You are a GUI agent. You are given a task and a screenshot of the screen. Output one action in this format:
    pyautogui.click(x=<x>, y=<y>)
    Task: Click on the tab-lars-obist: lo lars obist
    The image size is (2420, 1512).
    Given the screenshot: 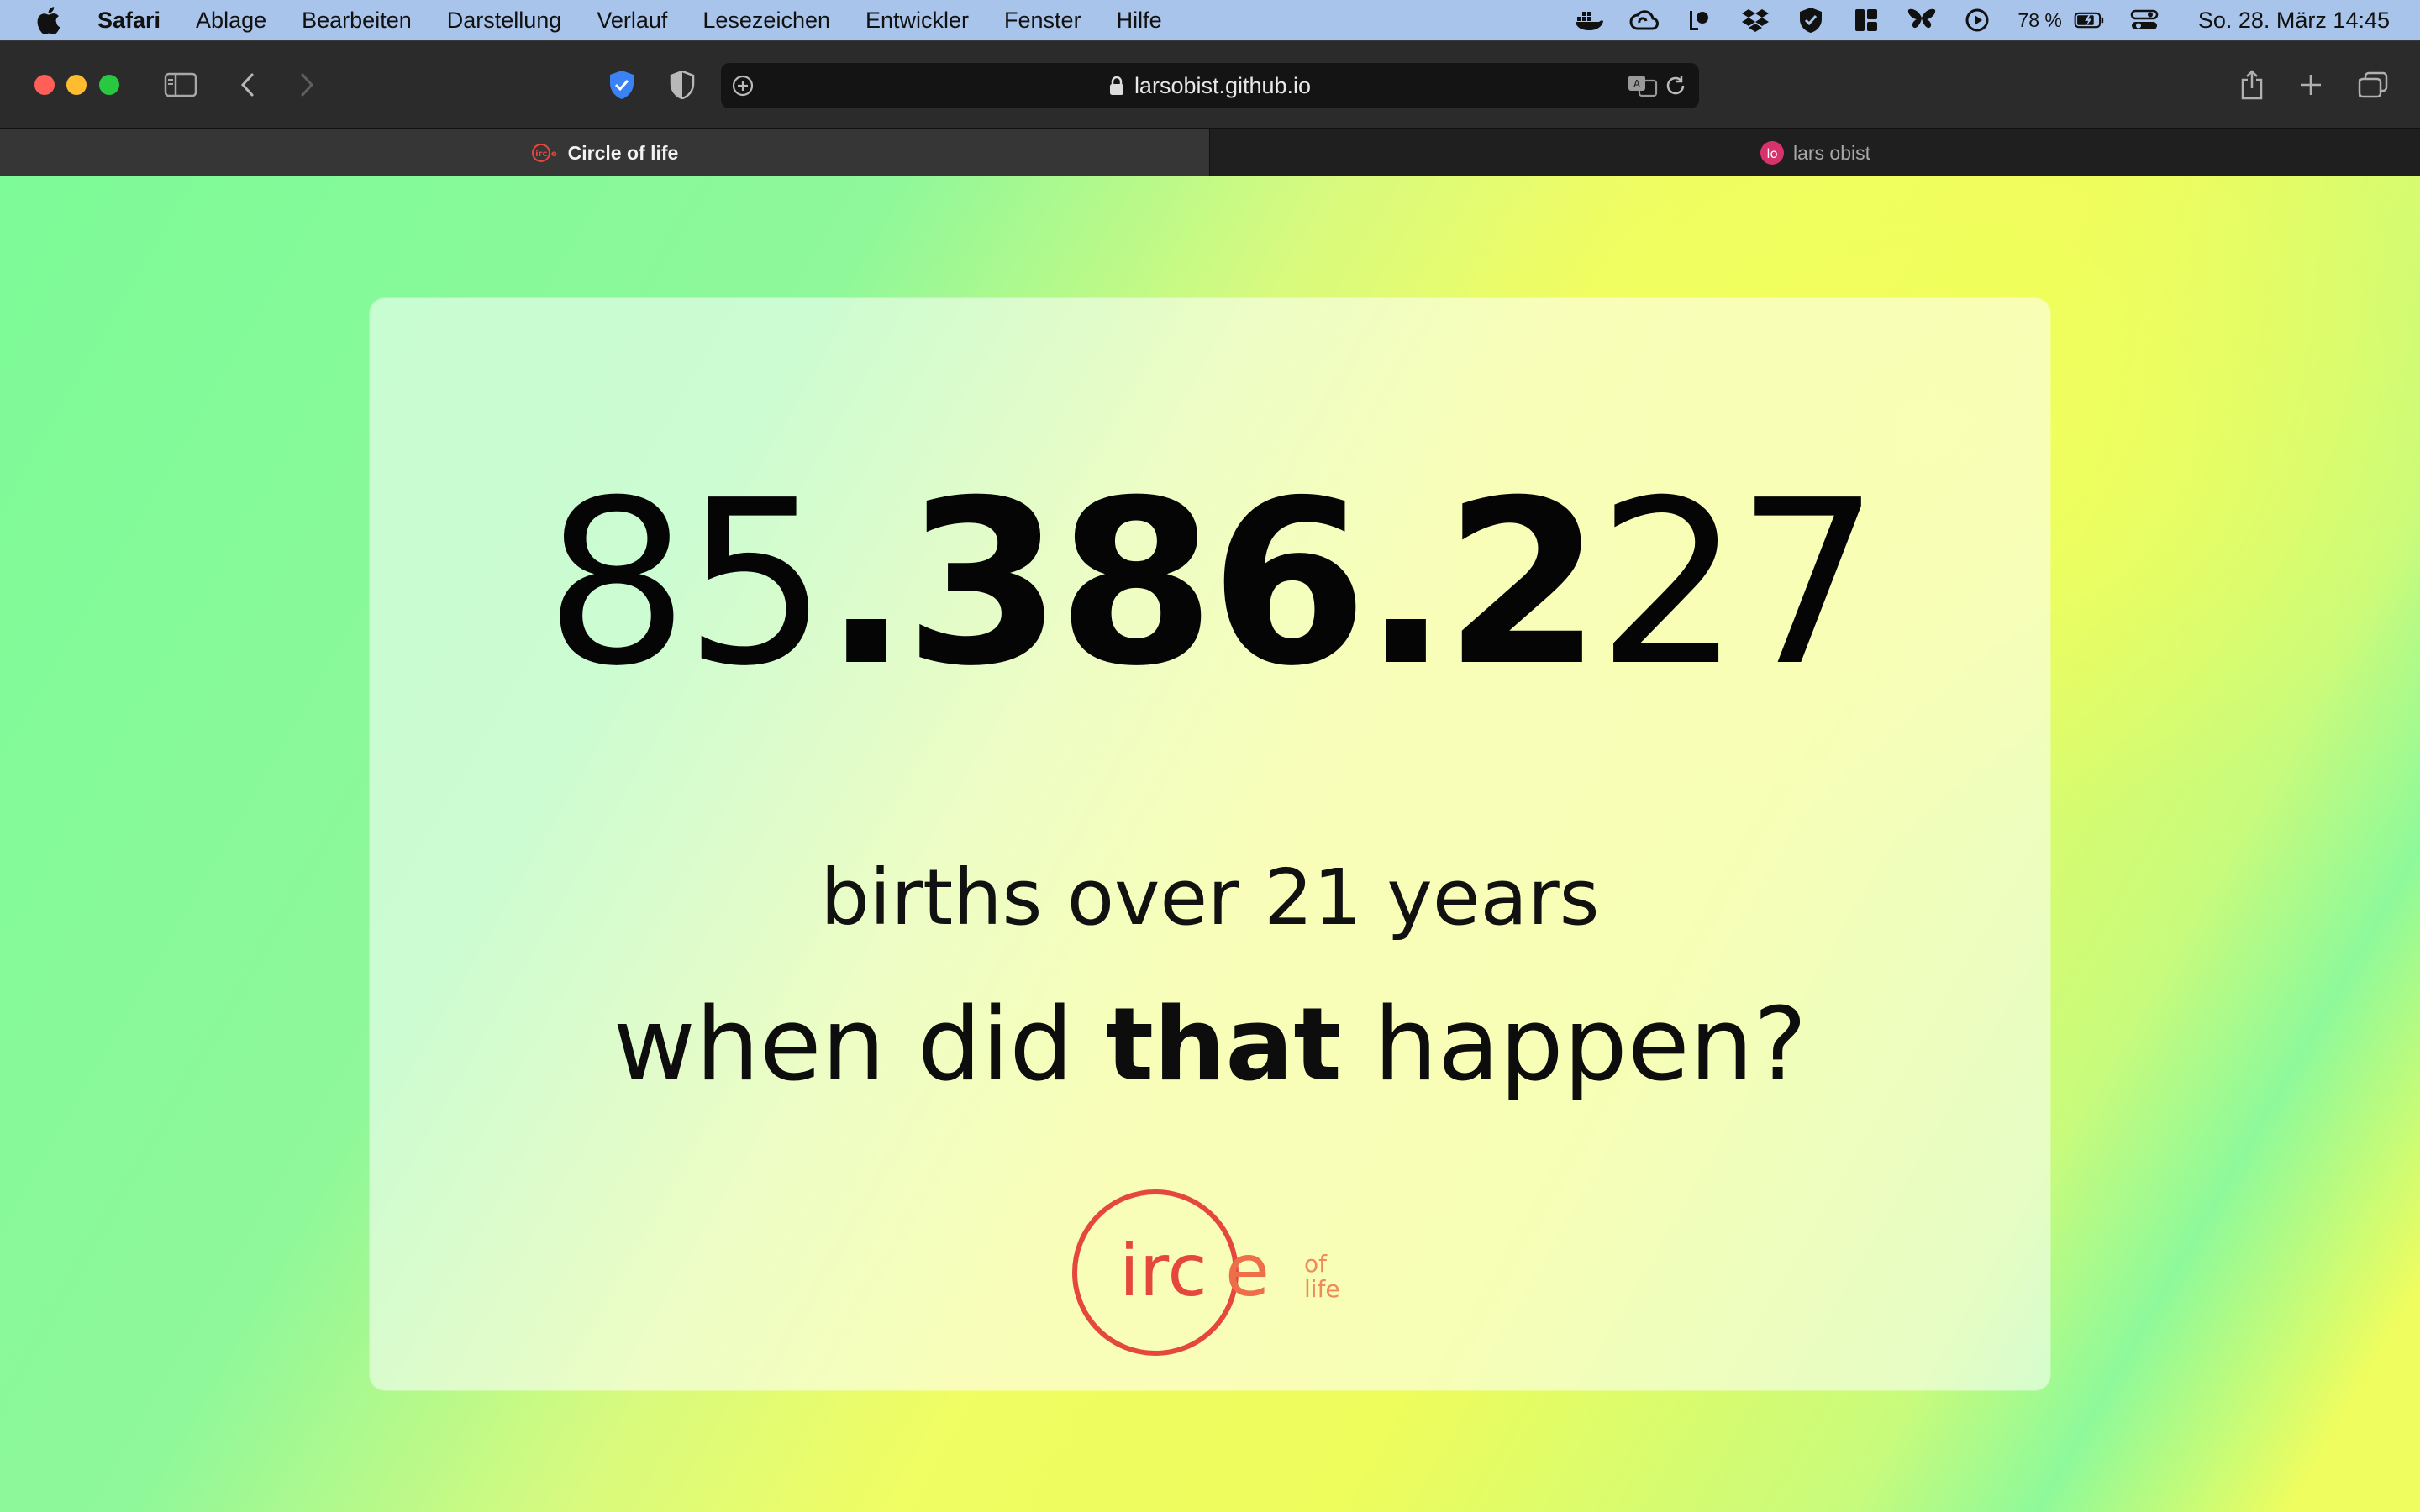 What is the action you would take?
    pyautogui.click(x=1815, y=153)
    